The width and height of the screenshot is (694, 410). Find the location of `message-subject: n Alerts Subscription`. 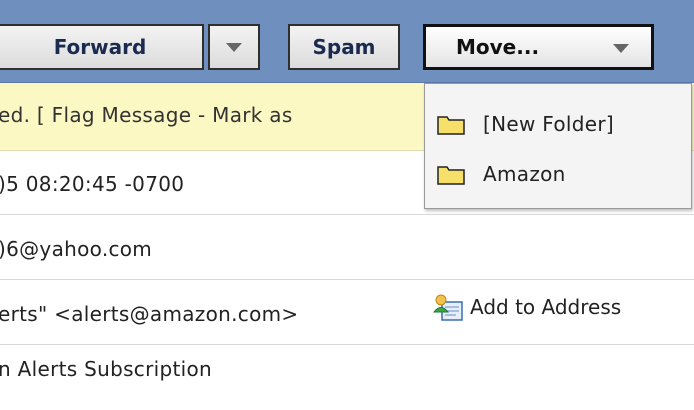

message-subject: n Alerts Subscription is located at coordinates (106, 369).